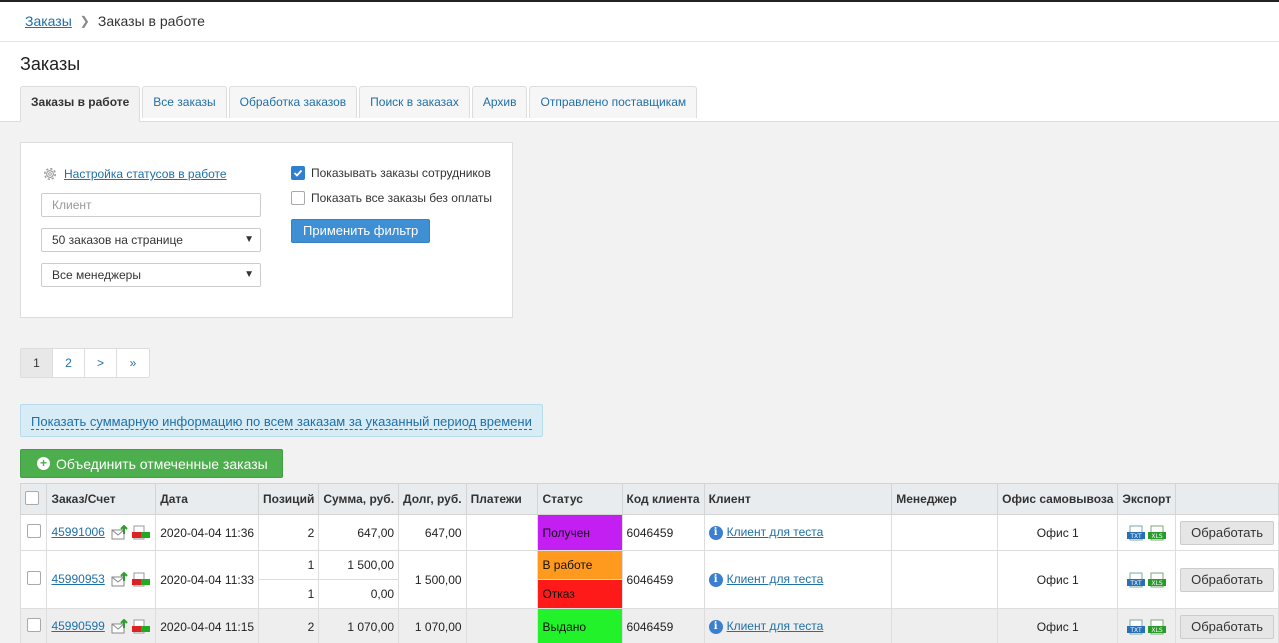  Describe the element at coordinates (432, 579) in the screenshot. I see `debt-cell: 1 500,00` at that location.